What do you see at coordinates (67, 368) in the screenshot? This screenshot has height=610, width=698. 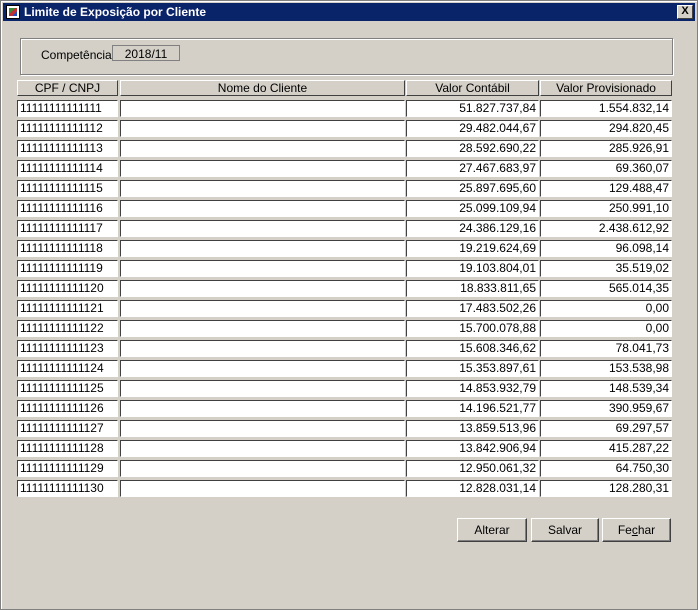 I see `cell-cpf: 11111111111124` at bounding box center [67, 368].